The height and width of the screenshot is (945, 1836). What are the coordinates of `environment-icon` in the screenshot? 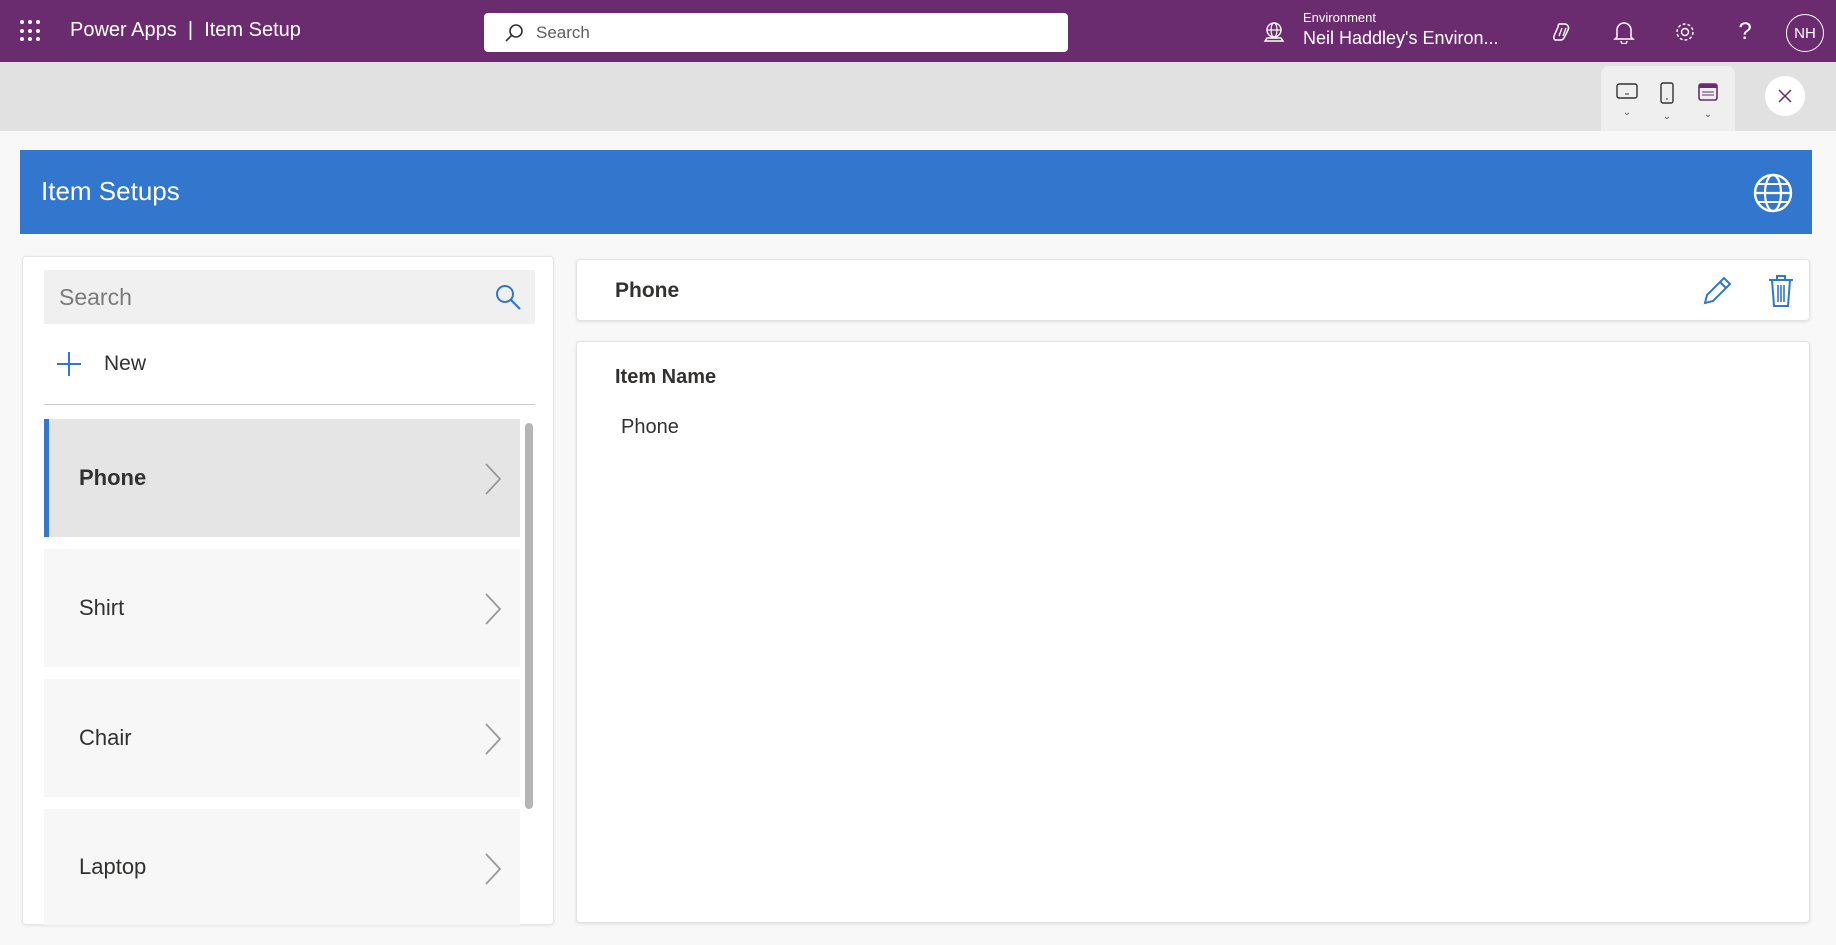 It's located at (1274, 32).